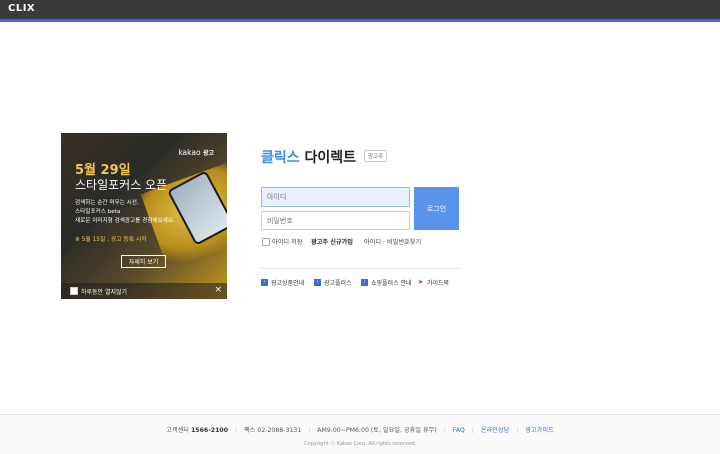 This screenshot has height=454, width=720. I want to click on service-title: 클릭스 다이렉트, so click(308, 157).